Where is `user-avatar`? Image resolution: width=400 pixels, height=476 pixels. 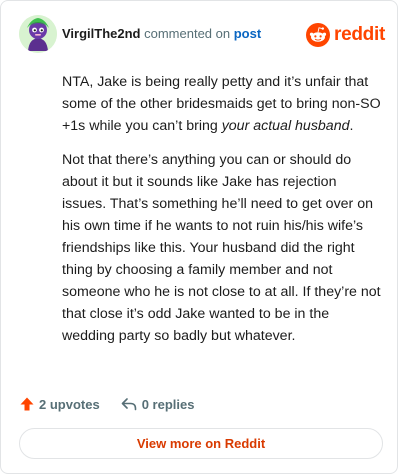 user-avatar is located at coordinates (38, 34).